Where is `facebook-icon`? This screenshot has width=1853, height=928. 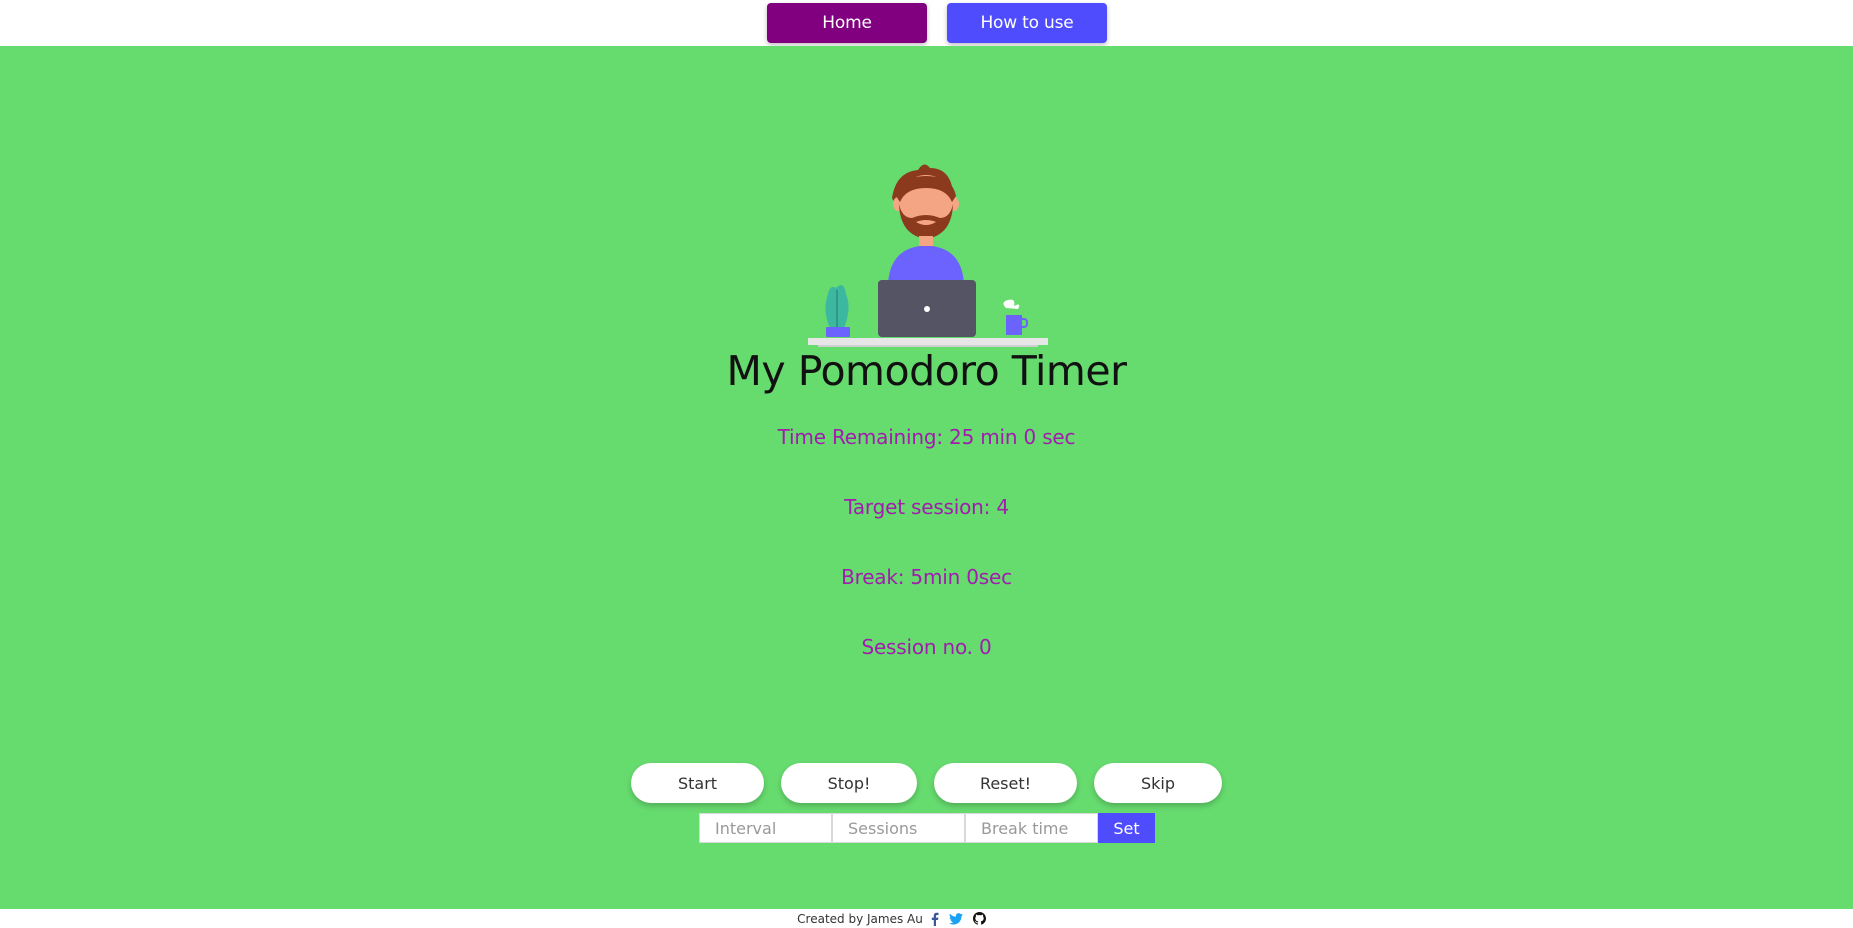
facebook-icon is located at coordinates (935, 919).